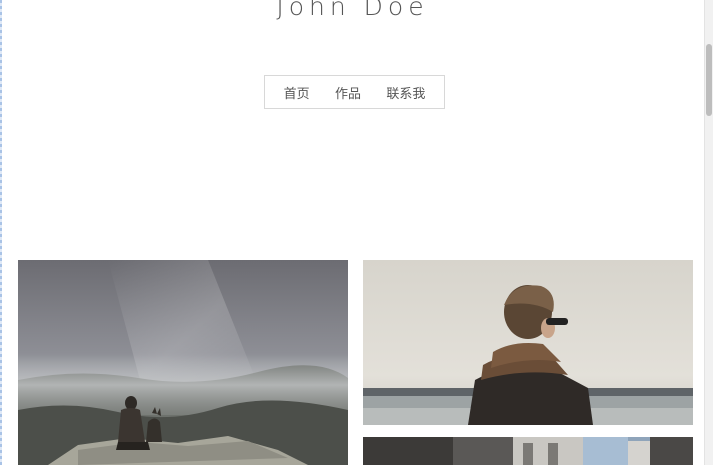 Image resolution: width=713 pixels, height=465 pixels. Describe the element at coordinates (405, 92) in the screenshot. I see `nav-link-contact: 联系我` at that location.